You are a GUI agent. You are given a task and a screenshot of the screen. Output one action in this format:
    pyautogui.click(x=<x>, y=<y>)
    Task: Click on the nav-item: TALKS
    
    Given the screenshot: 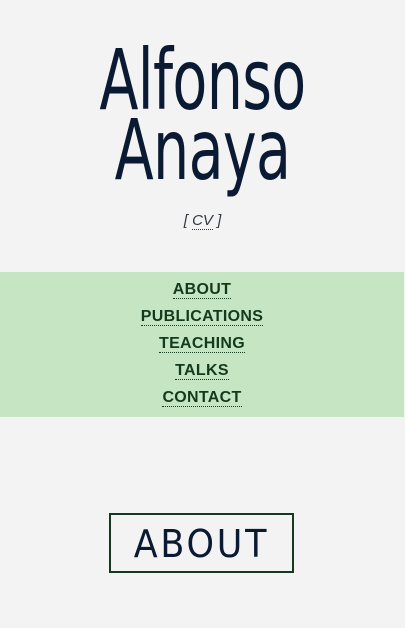 What is the action you would take?
    pyautogui.click(x=202, y=374)
    